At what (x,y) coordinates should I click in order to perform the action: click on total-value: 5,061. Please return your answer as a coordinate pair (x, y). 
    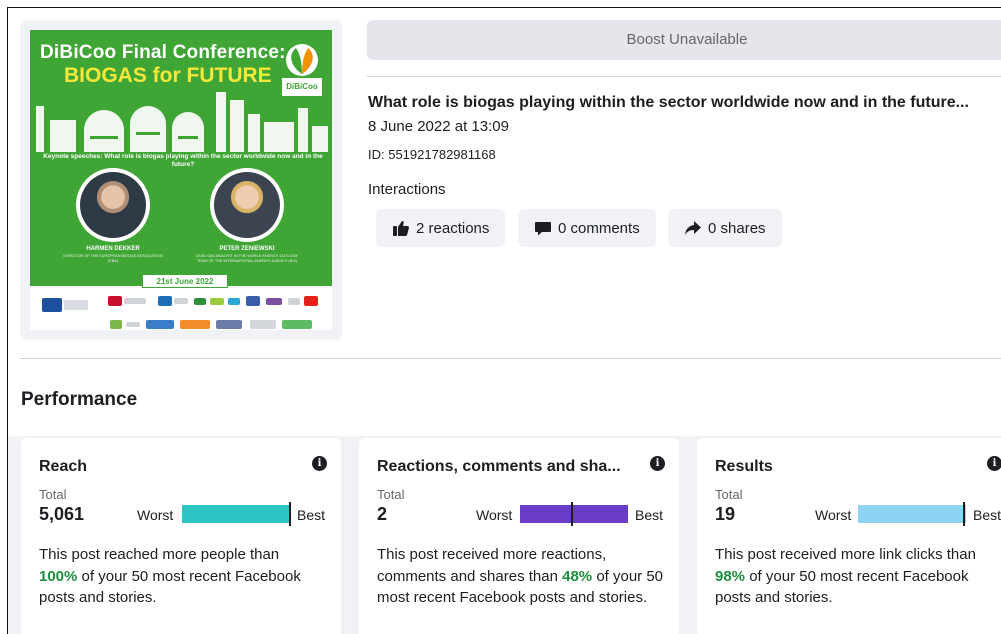
    Looking at the image, I should click on (62, 514).